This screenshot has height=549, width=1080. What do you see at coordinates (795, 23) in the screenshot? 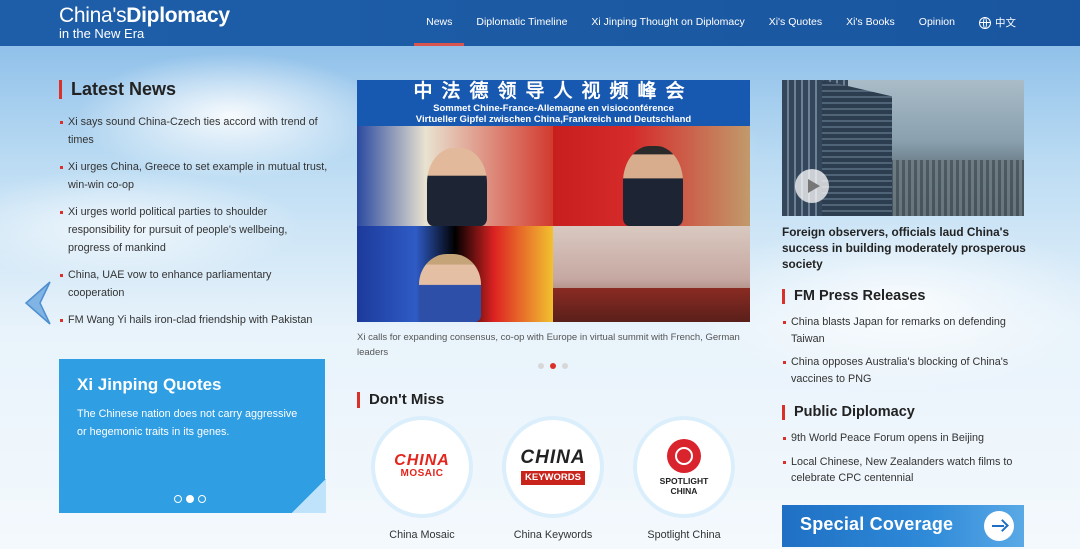
I see `nav-xis-quotes: Xi's Quotes` at bounding box center [795, 23].